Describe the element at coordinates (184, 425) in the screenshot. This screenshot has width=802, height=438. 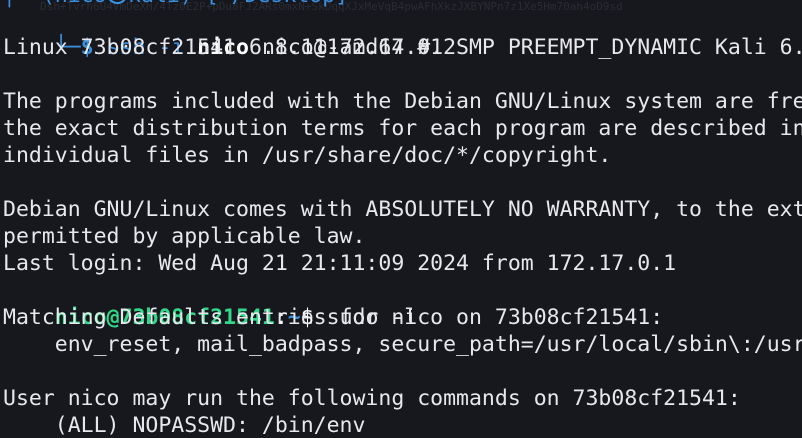
I see `output-line: (ALL) NOPASSWD: /bin/env` at that location.